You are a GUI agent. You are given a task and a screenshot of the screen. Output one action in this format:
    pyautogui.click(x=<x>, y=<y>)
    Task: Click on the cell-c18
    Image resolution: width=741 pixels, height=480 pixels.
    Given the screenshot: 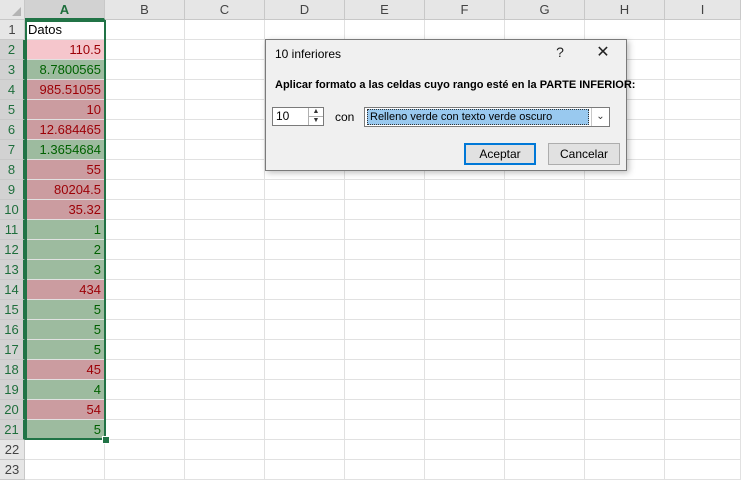 What is the action you would take?
    pyautogui.click(x=225, y=370)
    